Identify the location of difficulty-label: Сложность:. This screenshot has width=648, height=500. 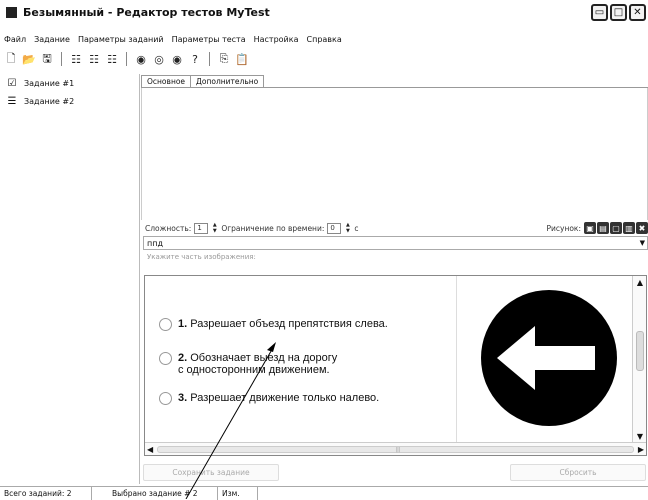
(168, 228).